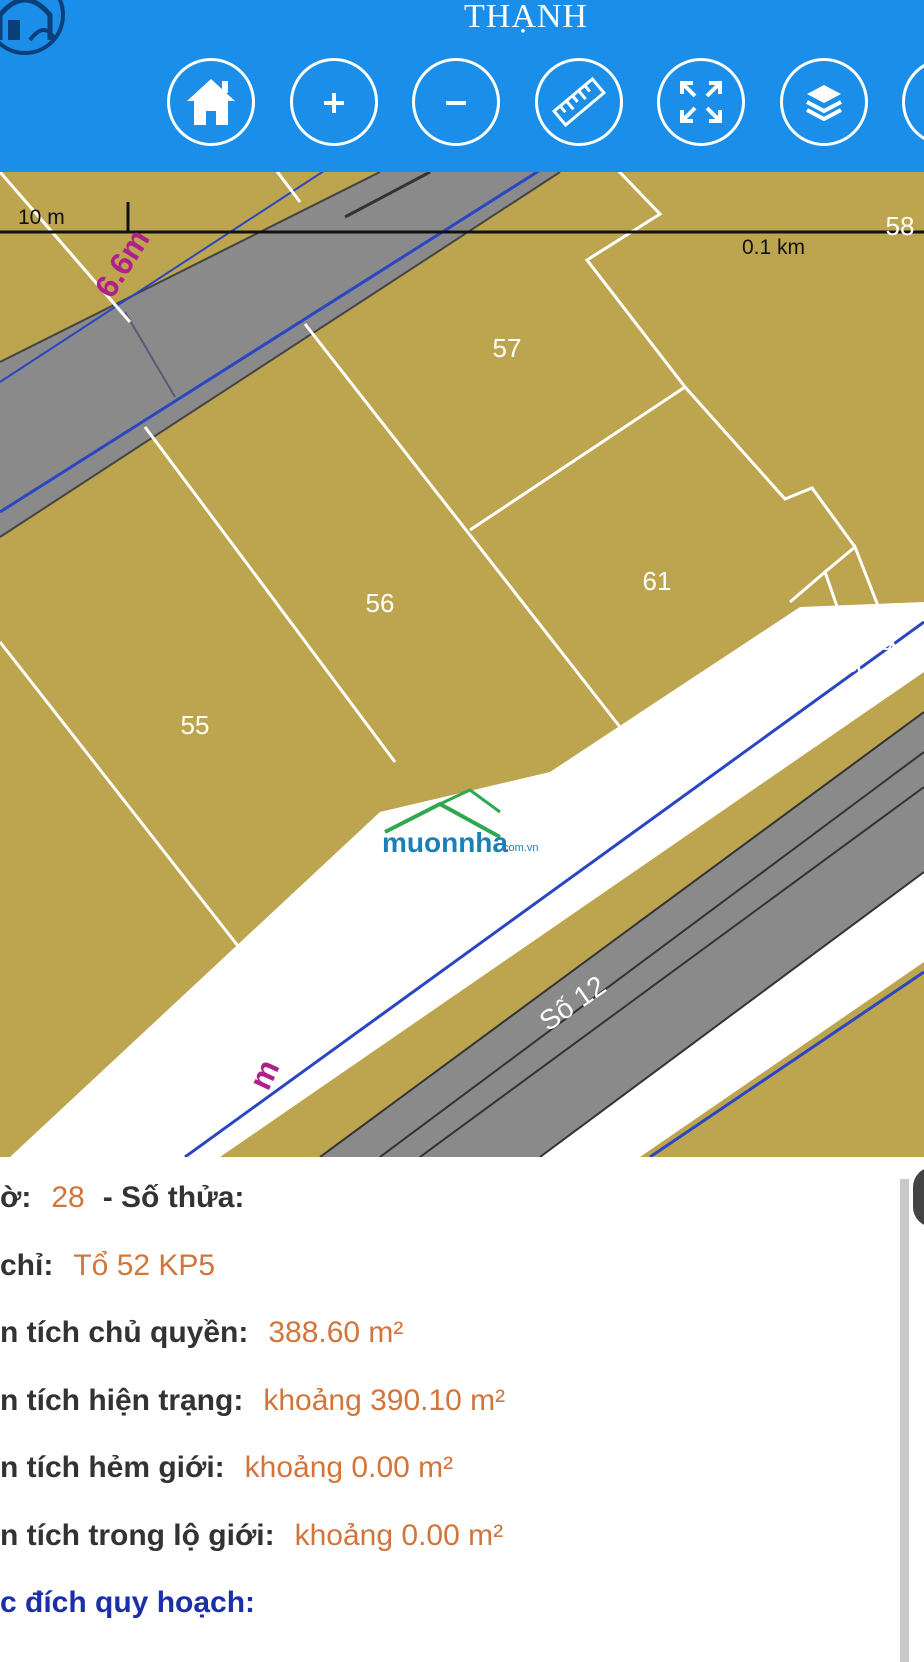  Describe the element at coordinates (124, 1332) in the screenshot. I see `owner-area-label: n tích chủ quyền:` at that location.